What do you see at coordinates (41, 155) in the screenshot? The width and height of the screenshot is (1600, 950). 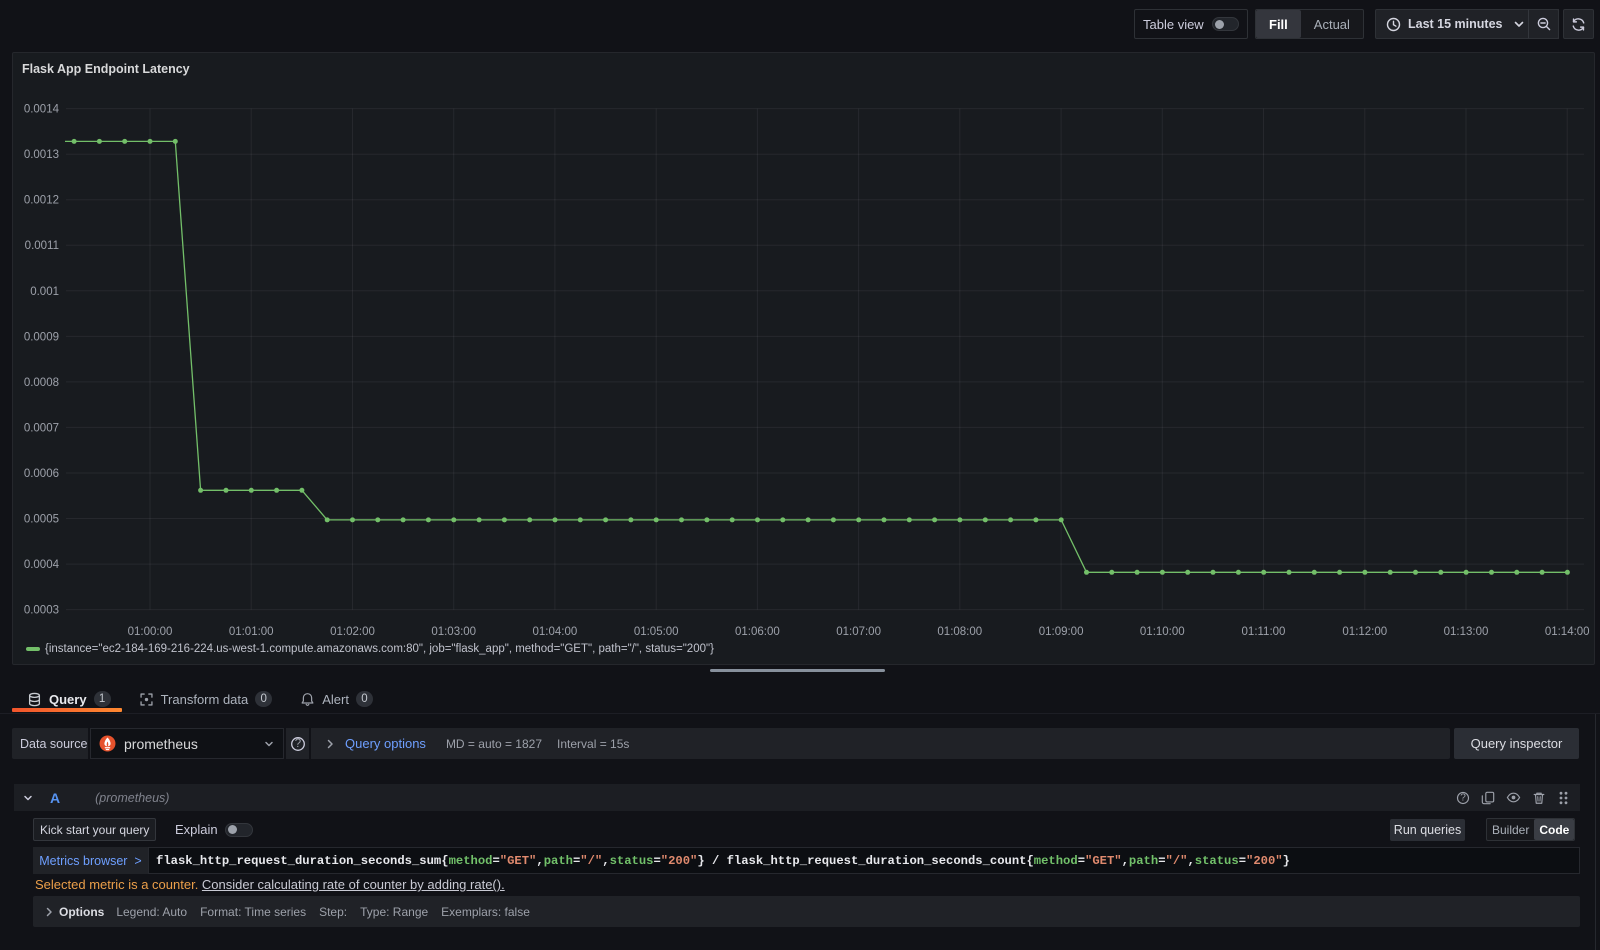 I see `svg-text: 0.0013` at bounding box center [41, 155].